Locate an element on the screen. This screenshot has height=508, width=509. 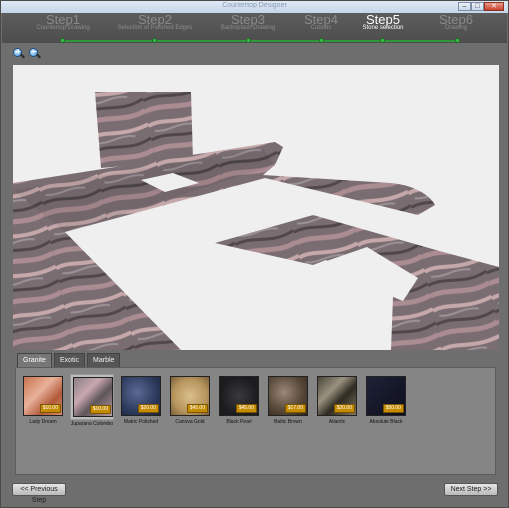
step-1-sub: Countertop Drawing is located at coordinates (63, 28).